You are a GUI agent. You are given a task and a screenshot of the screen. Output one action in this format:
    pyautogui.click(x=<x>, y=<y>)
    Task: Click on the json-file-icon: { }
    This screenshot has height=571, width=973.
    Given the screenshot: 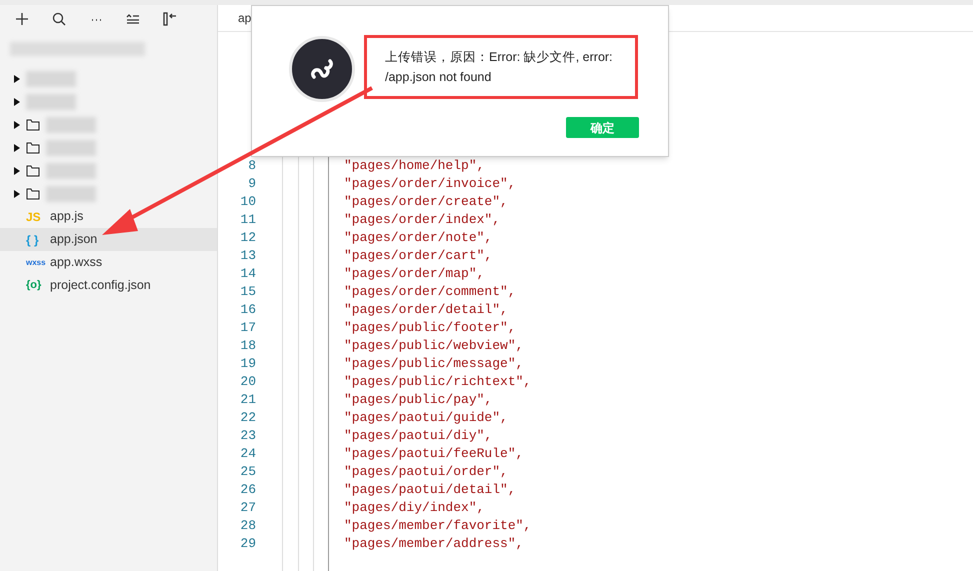 What is the action you would take?
    pyautogui.click(x=38, y=239)
    